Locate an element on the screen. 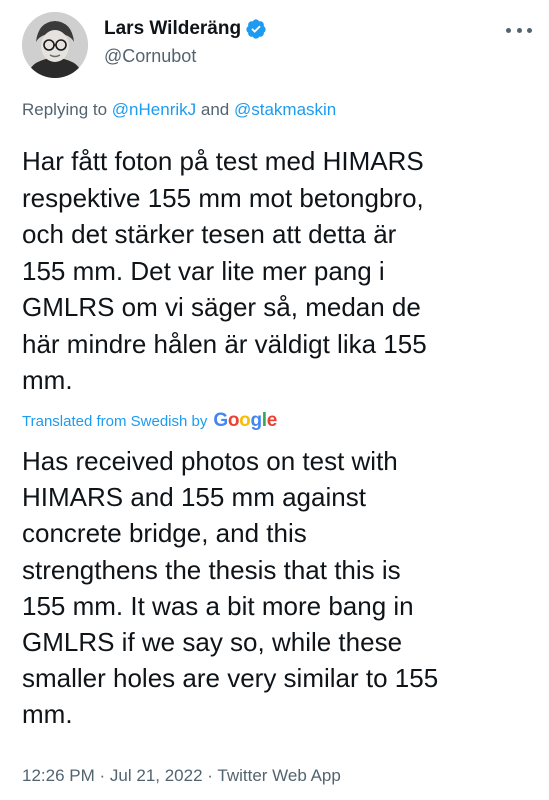  translated-text-line: smaller holes are very similar to 155 is located at coordinates (230, 678).